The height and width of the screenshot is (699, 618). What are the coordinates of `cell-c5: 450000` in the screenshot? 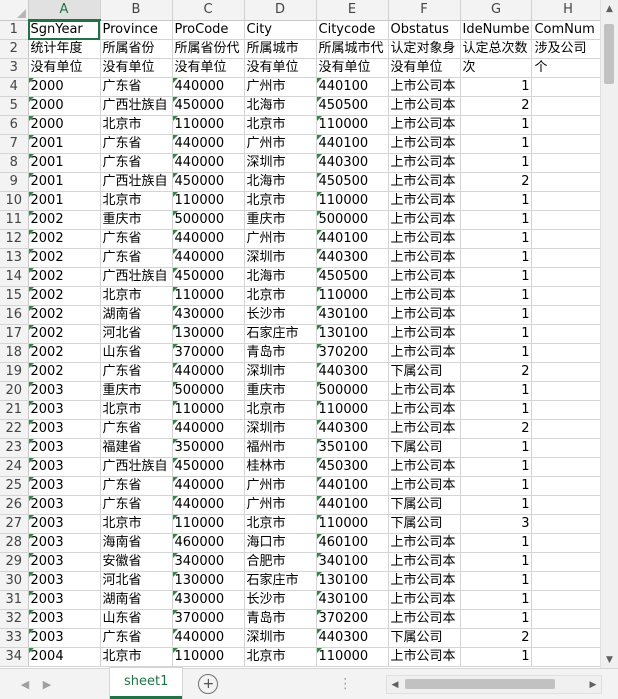 It's located at (208, 106).